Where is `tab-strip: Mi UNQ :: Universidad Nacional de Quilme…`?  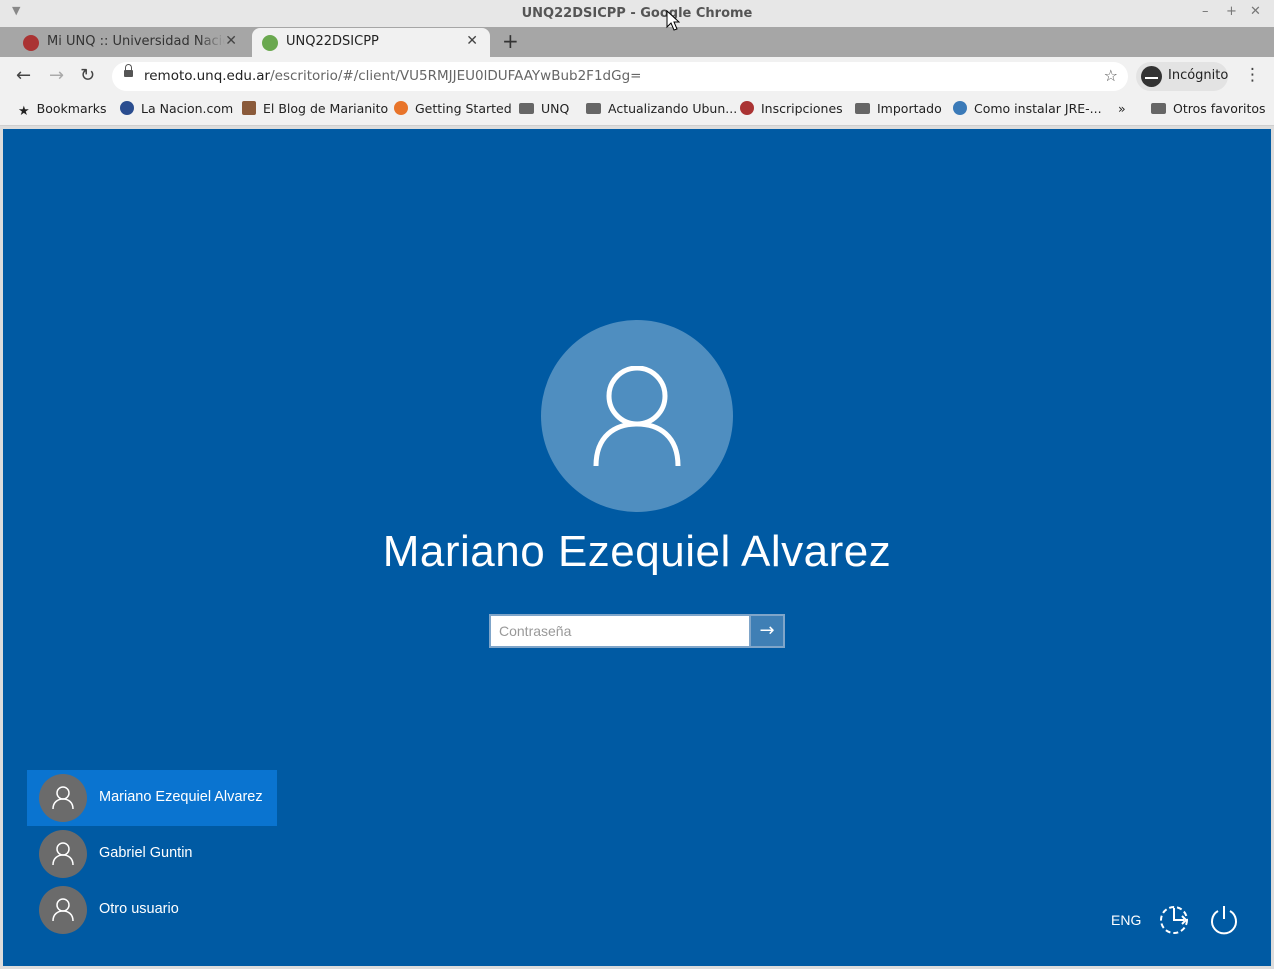
tab-strip: Mi UNQ :: Universidad Nacional de Quilme… is located at coordinates (637, 42).